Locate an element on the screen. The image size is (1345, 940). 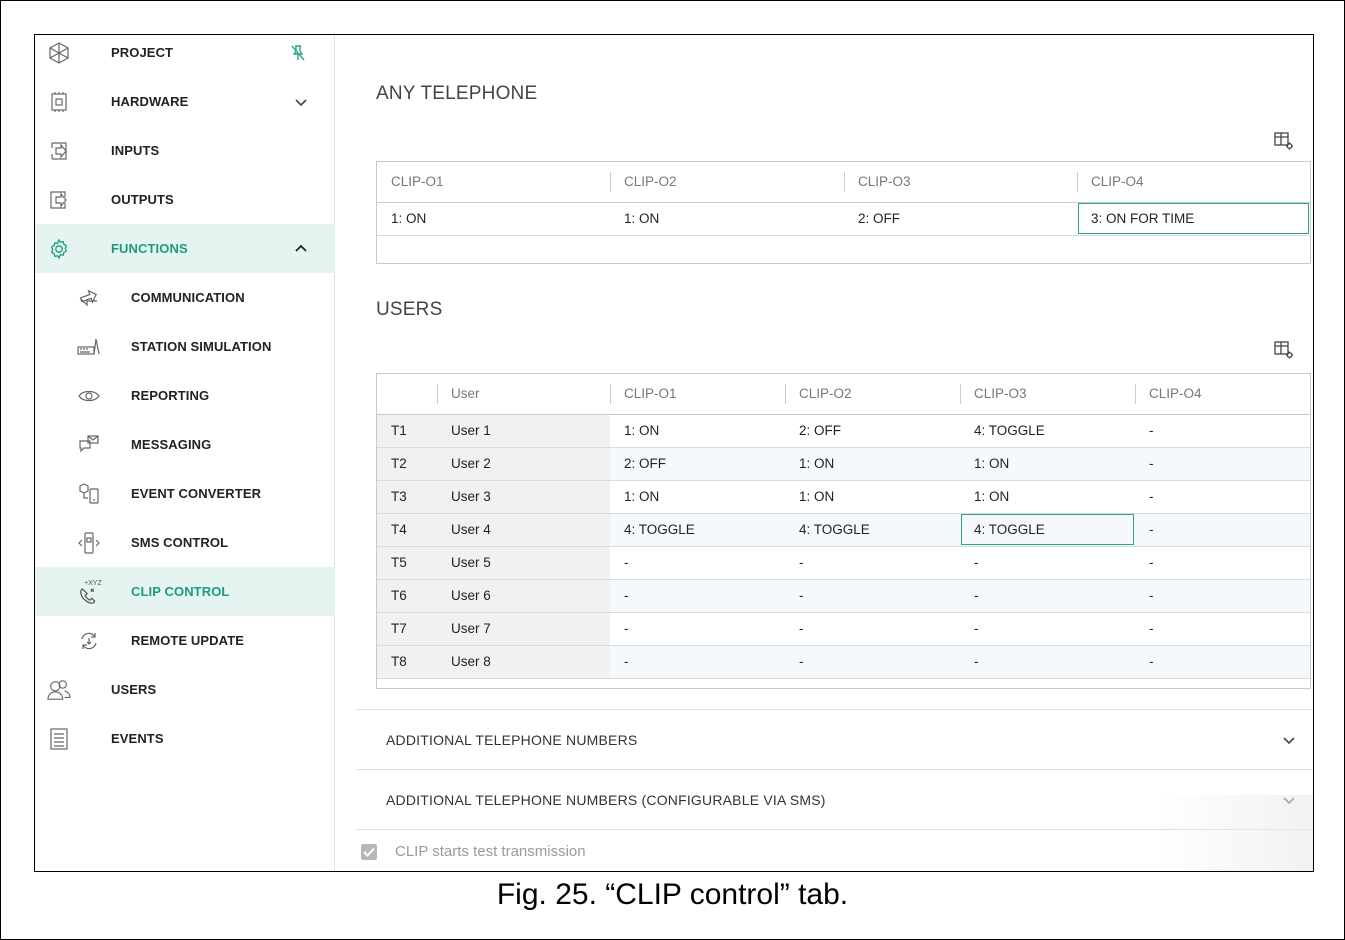
sidebar-item-station-simulation: STATION SIMULATION is located at coordinates (185, 346).